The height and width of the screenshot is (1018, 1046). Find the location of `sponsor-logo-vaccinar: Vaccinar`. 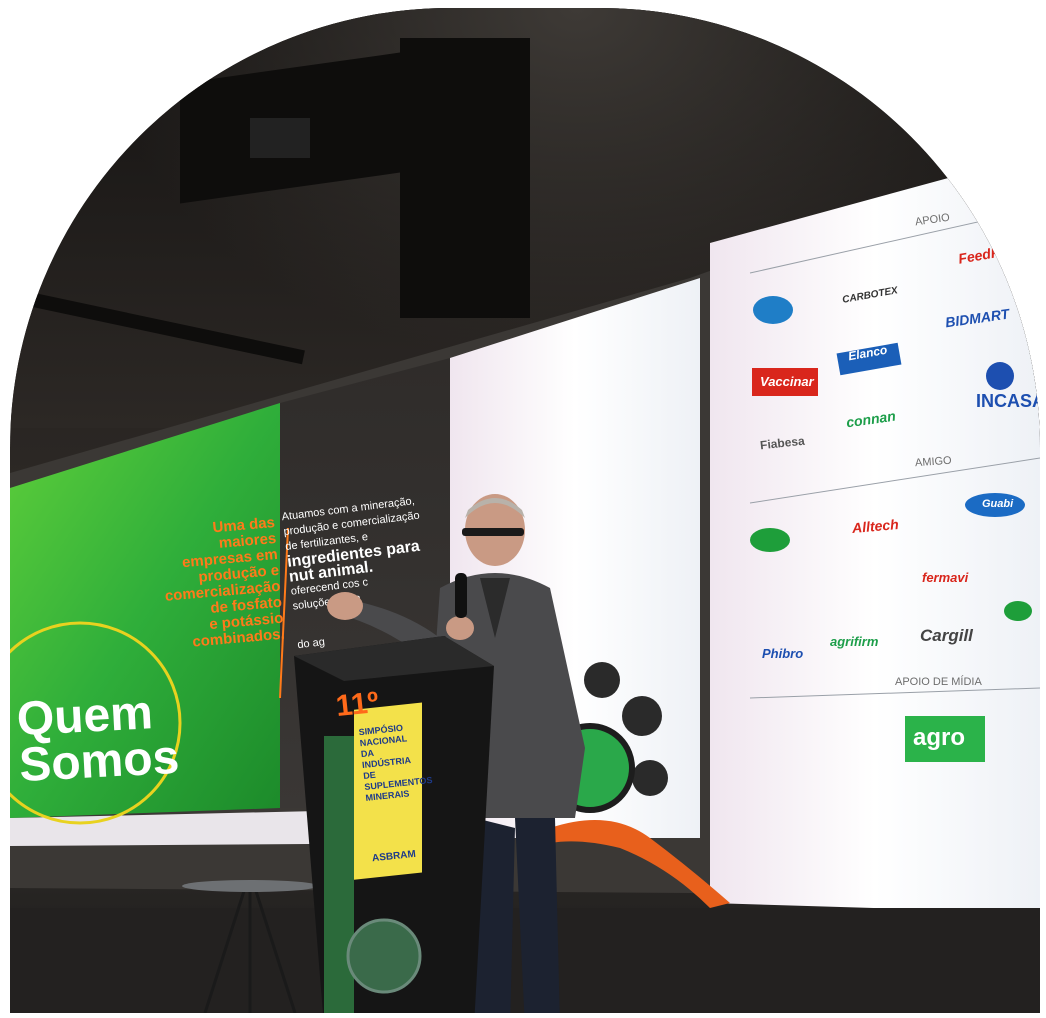

sponsor-logo-vaccinar: Vaccinar is located at coordinates (787, 381).